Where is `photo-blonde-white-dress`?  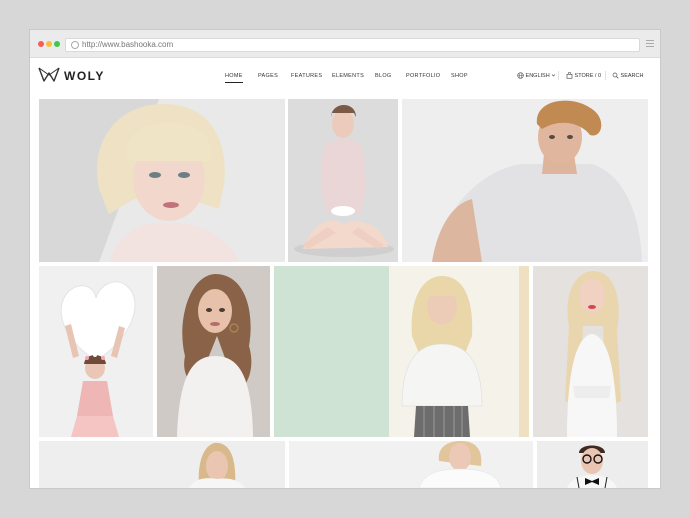 photo-blonde-white-dress is located at coordinates (590, 351).